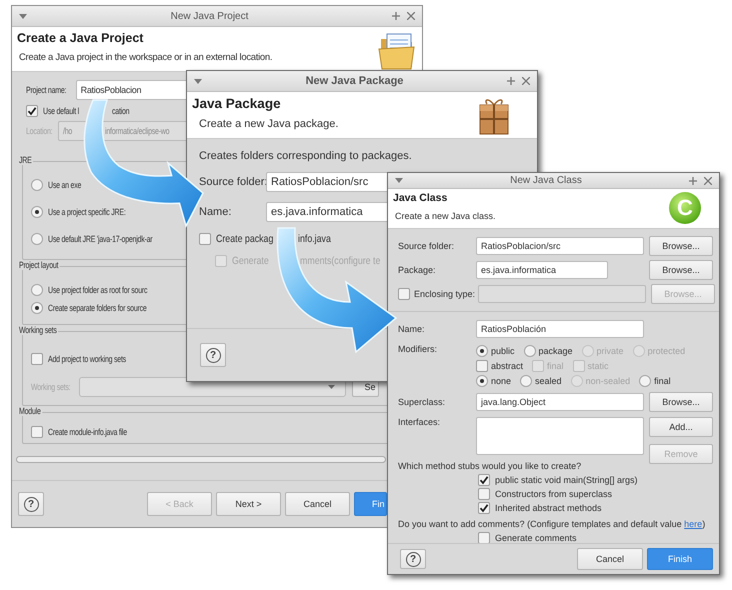  I want to click on field-label: Modifiers:, so click(418, 349).